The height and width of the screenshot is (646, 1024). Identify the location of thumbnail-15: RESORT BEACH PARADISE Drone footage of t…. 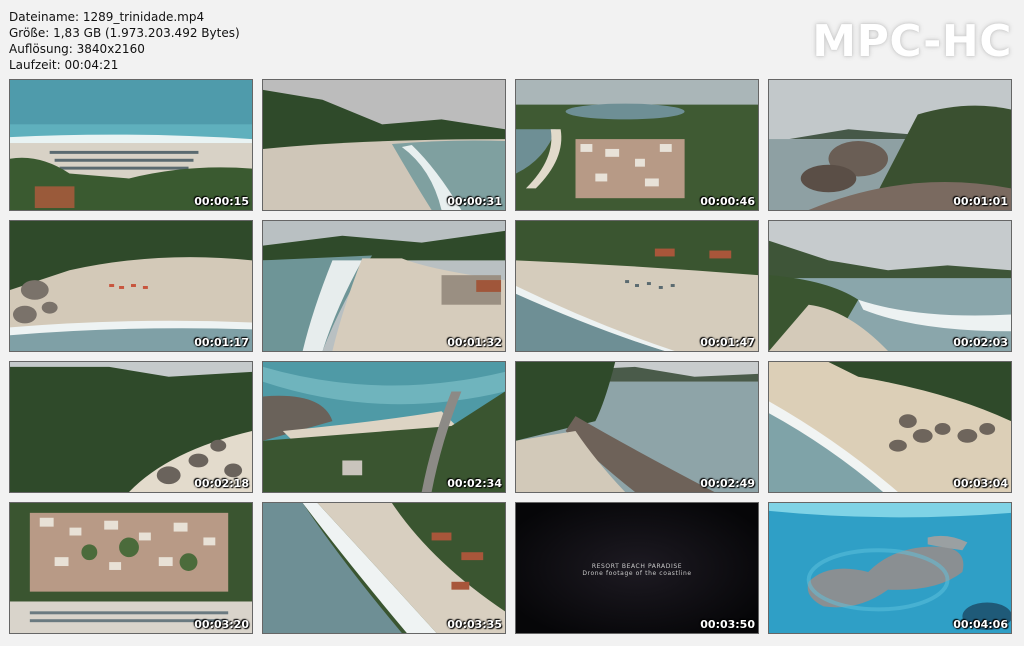
(637, 568).